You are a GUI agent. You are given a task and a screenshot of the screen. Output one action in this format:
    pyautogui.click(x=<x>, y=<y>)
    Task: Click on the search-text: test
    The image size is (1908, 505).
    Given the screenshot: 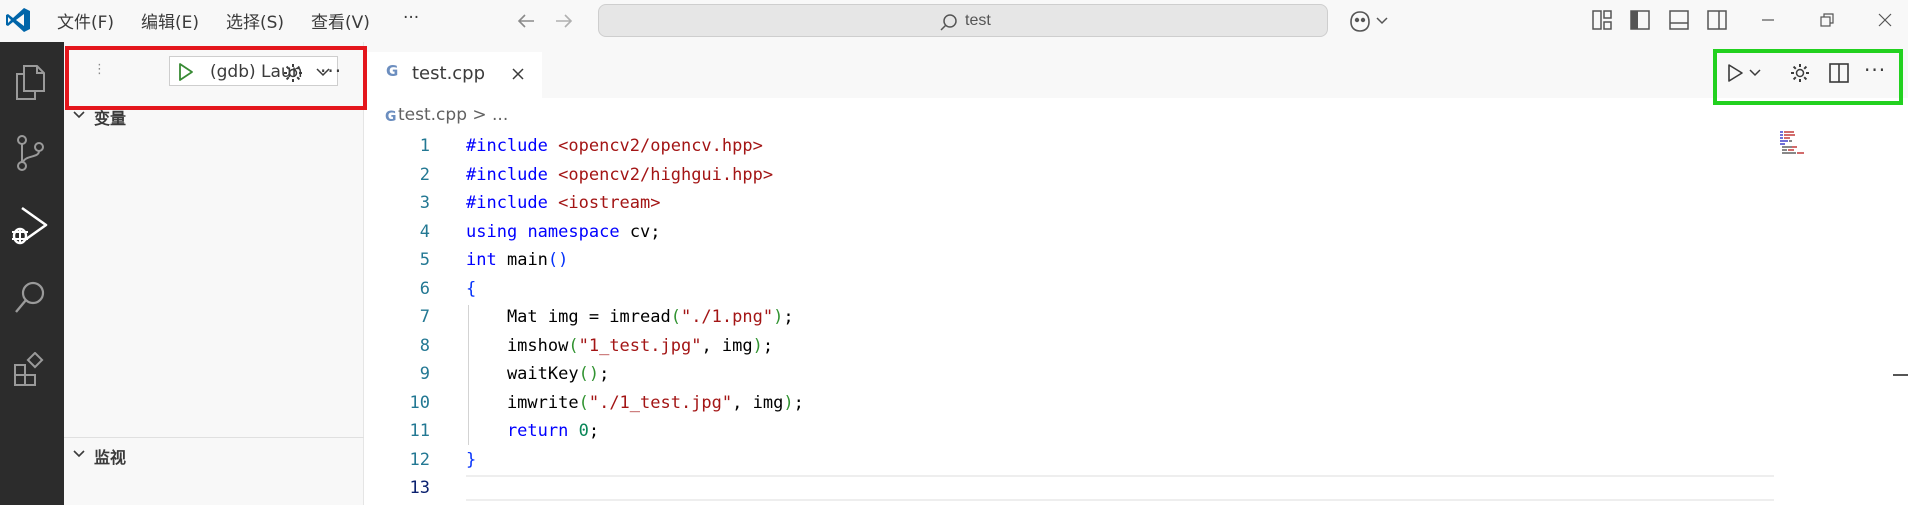 What is the action you would take?
    pyautogui.click(x=978, y=20)
    